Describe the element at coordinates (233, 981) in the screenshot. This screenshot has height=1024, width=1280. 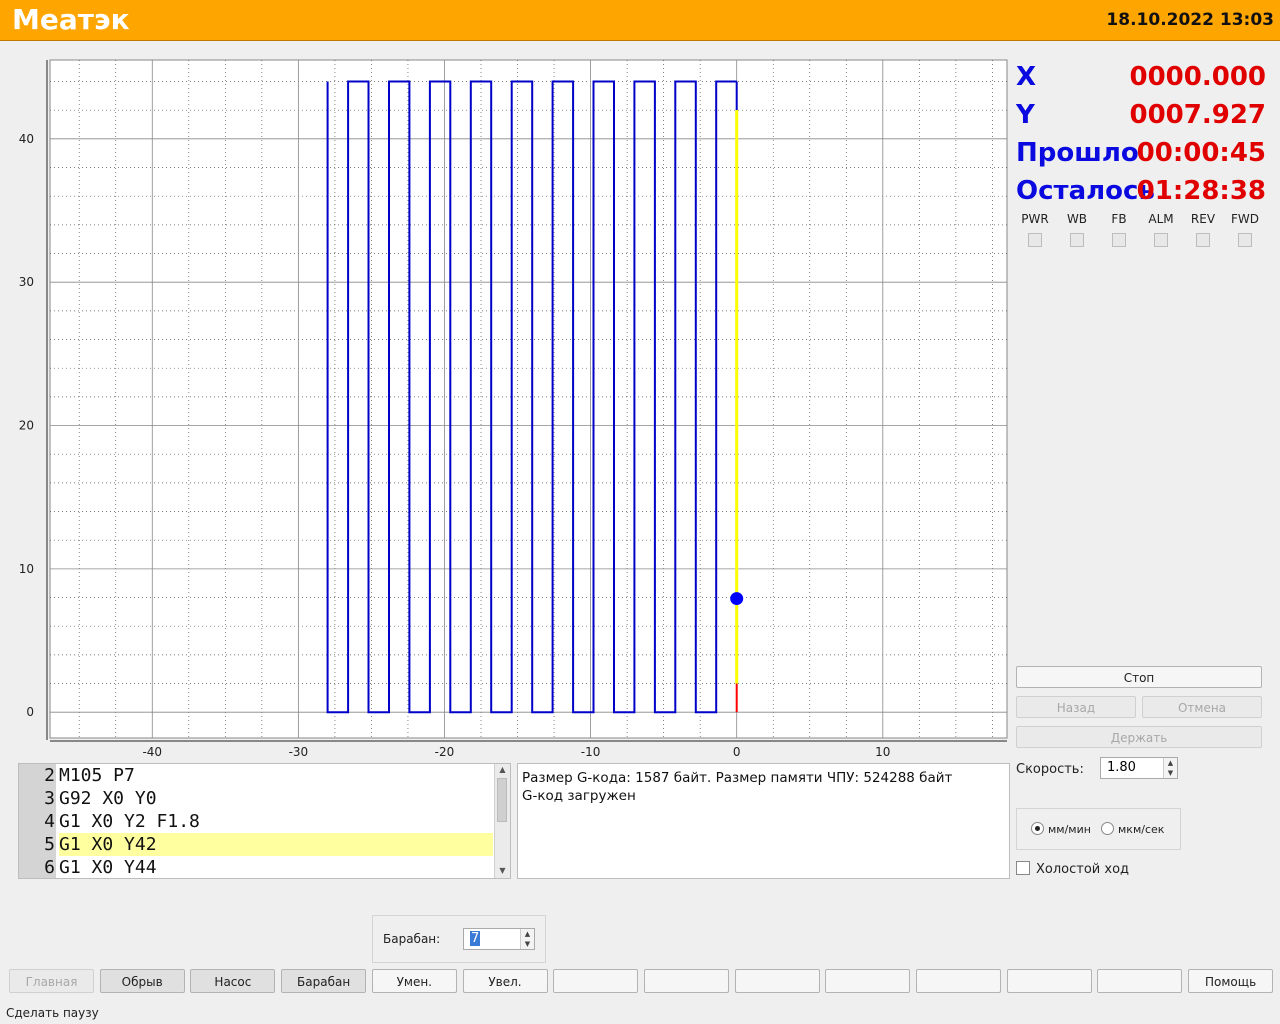
I see `toolbar-button: Насос` at that location.